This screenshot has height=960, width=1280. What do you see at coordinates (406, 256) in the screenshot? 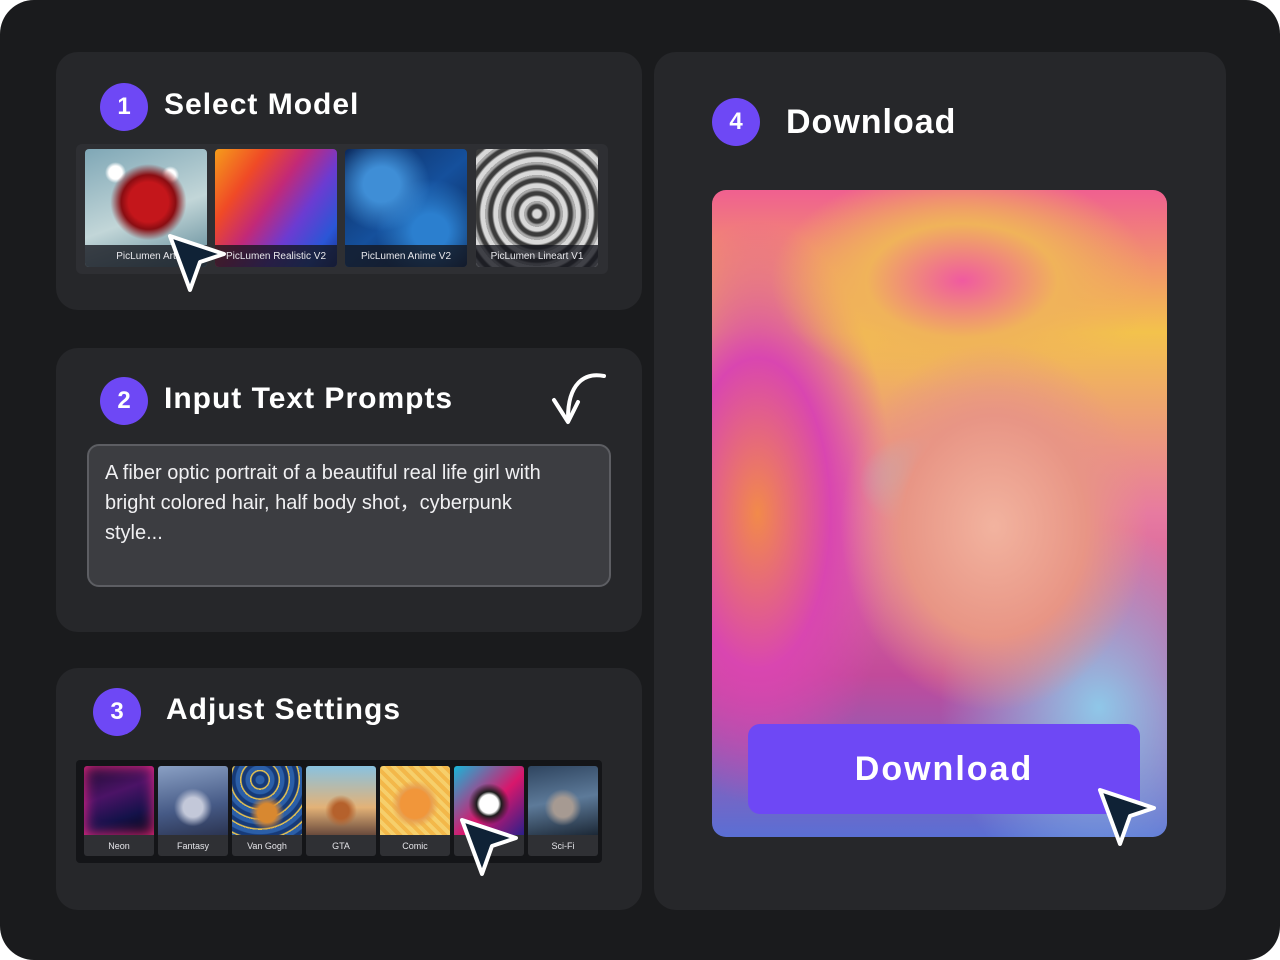
I see `model-label: PicLumen Anime V2` at bounding box center [406, 256].